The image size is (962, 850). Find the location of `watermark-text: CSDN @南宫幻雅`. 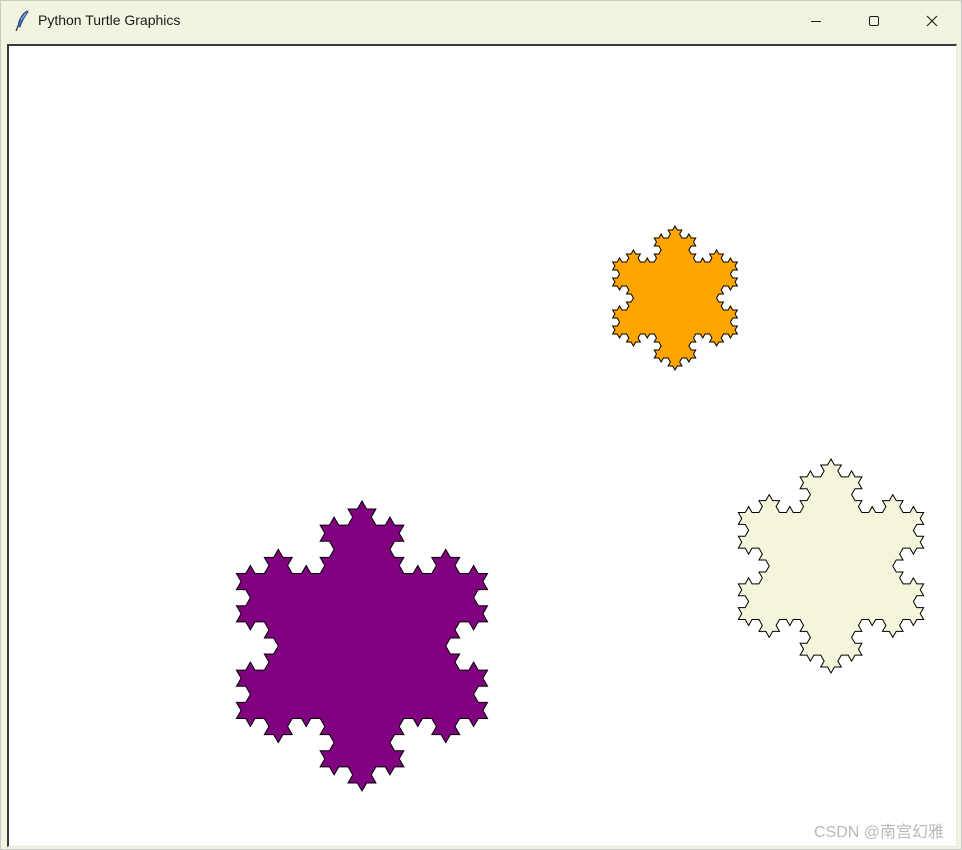

watermark-text: CSDN @南宫幻雅 is located at coordinates (878, 832).